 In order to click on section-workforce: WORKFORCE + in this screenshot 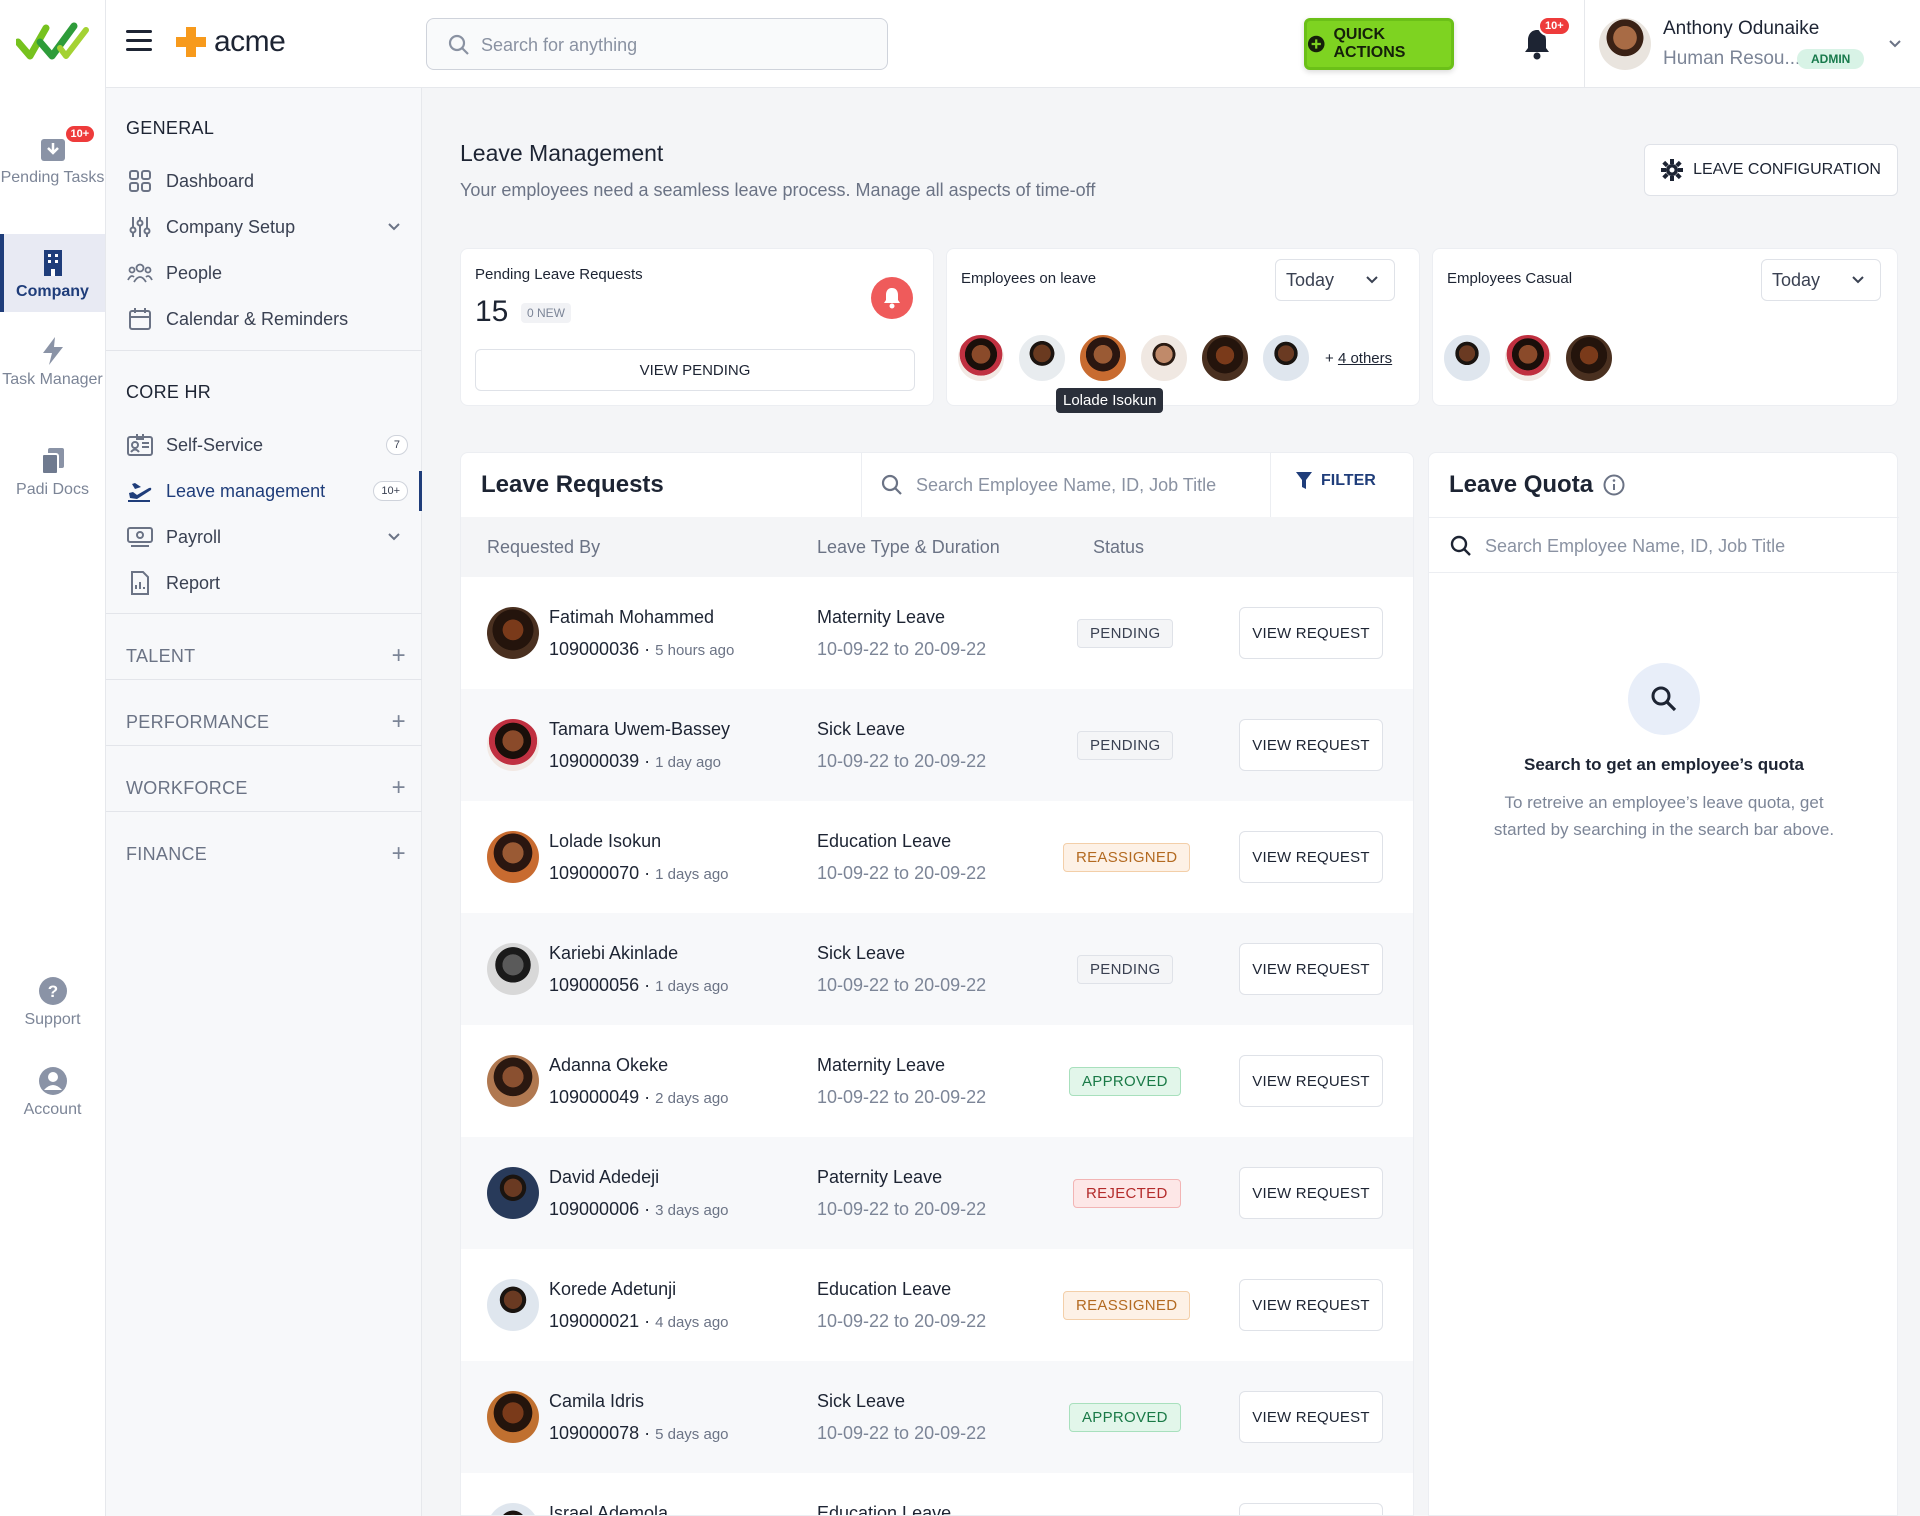, I will do `click(266, 788)`.